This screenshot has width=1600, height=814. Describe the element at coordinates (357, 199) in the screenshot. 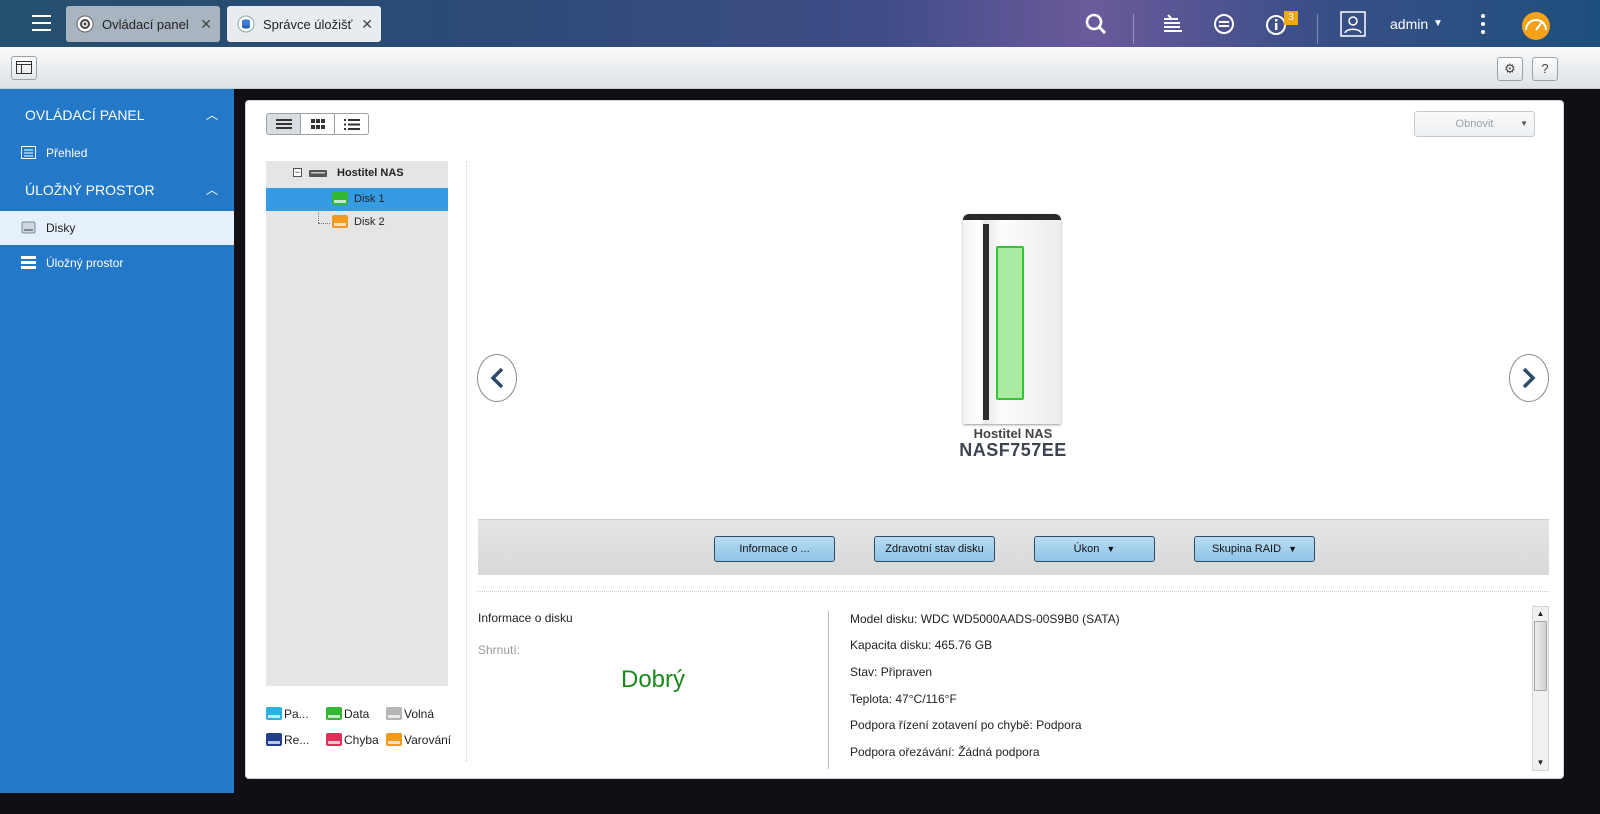

I see `tree-node-disk-1: Disk 1` at that location.